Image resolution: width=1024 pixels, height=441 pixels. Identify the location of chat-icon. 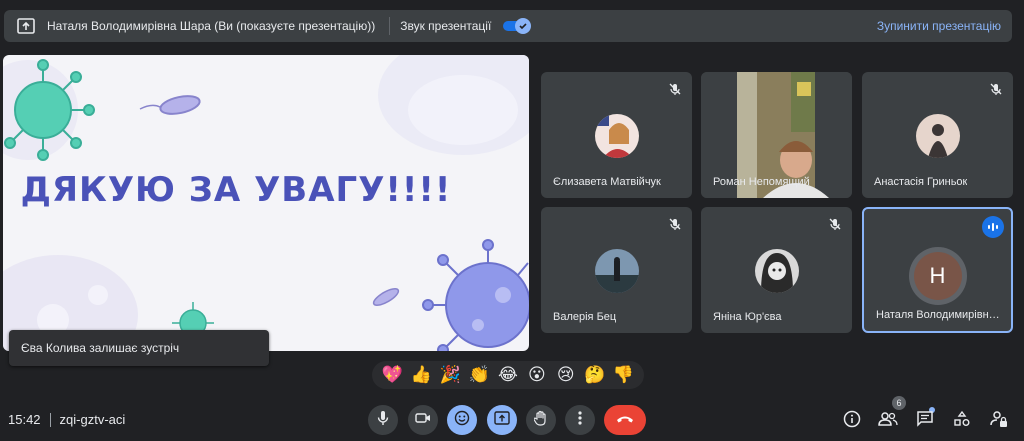
(925, 421).